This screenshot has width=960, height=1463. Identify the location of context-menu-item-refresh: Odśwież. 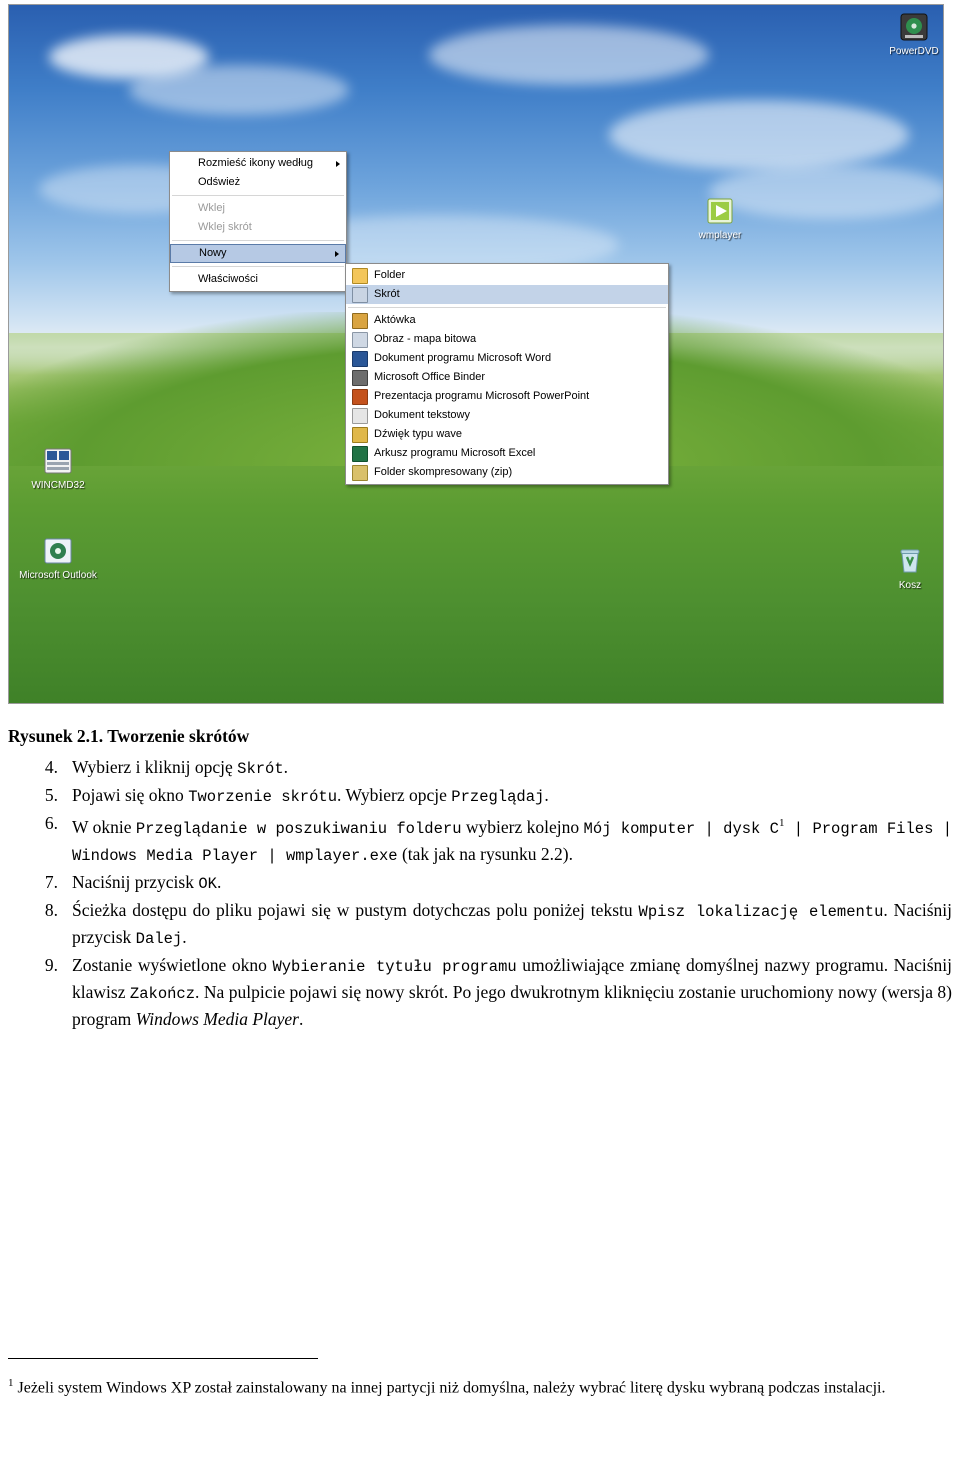
(258, 182).